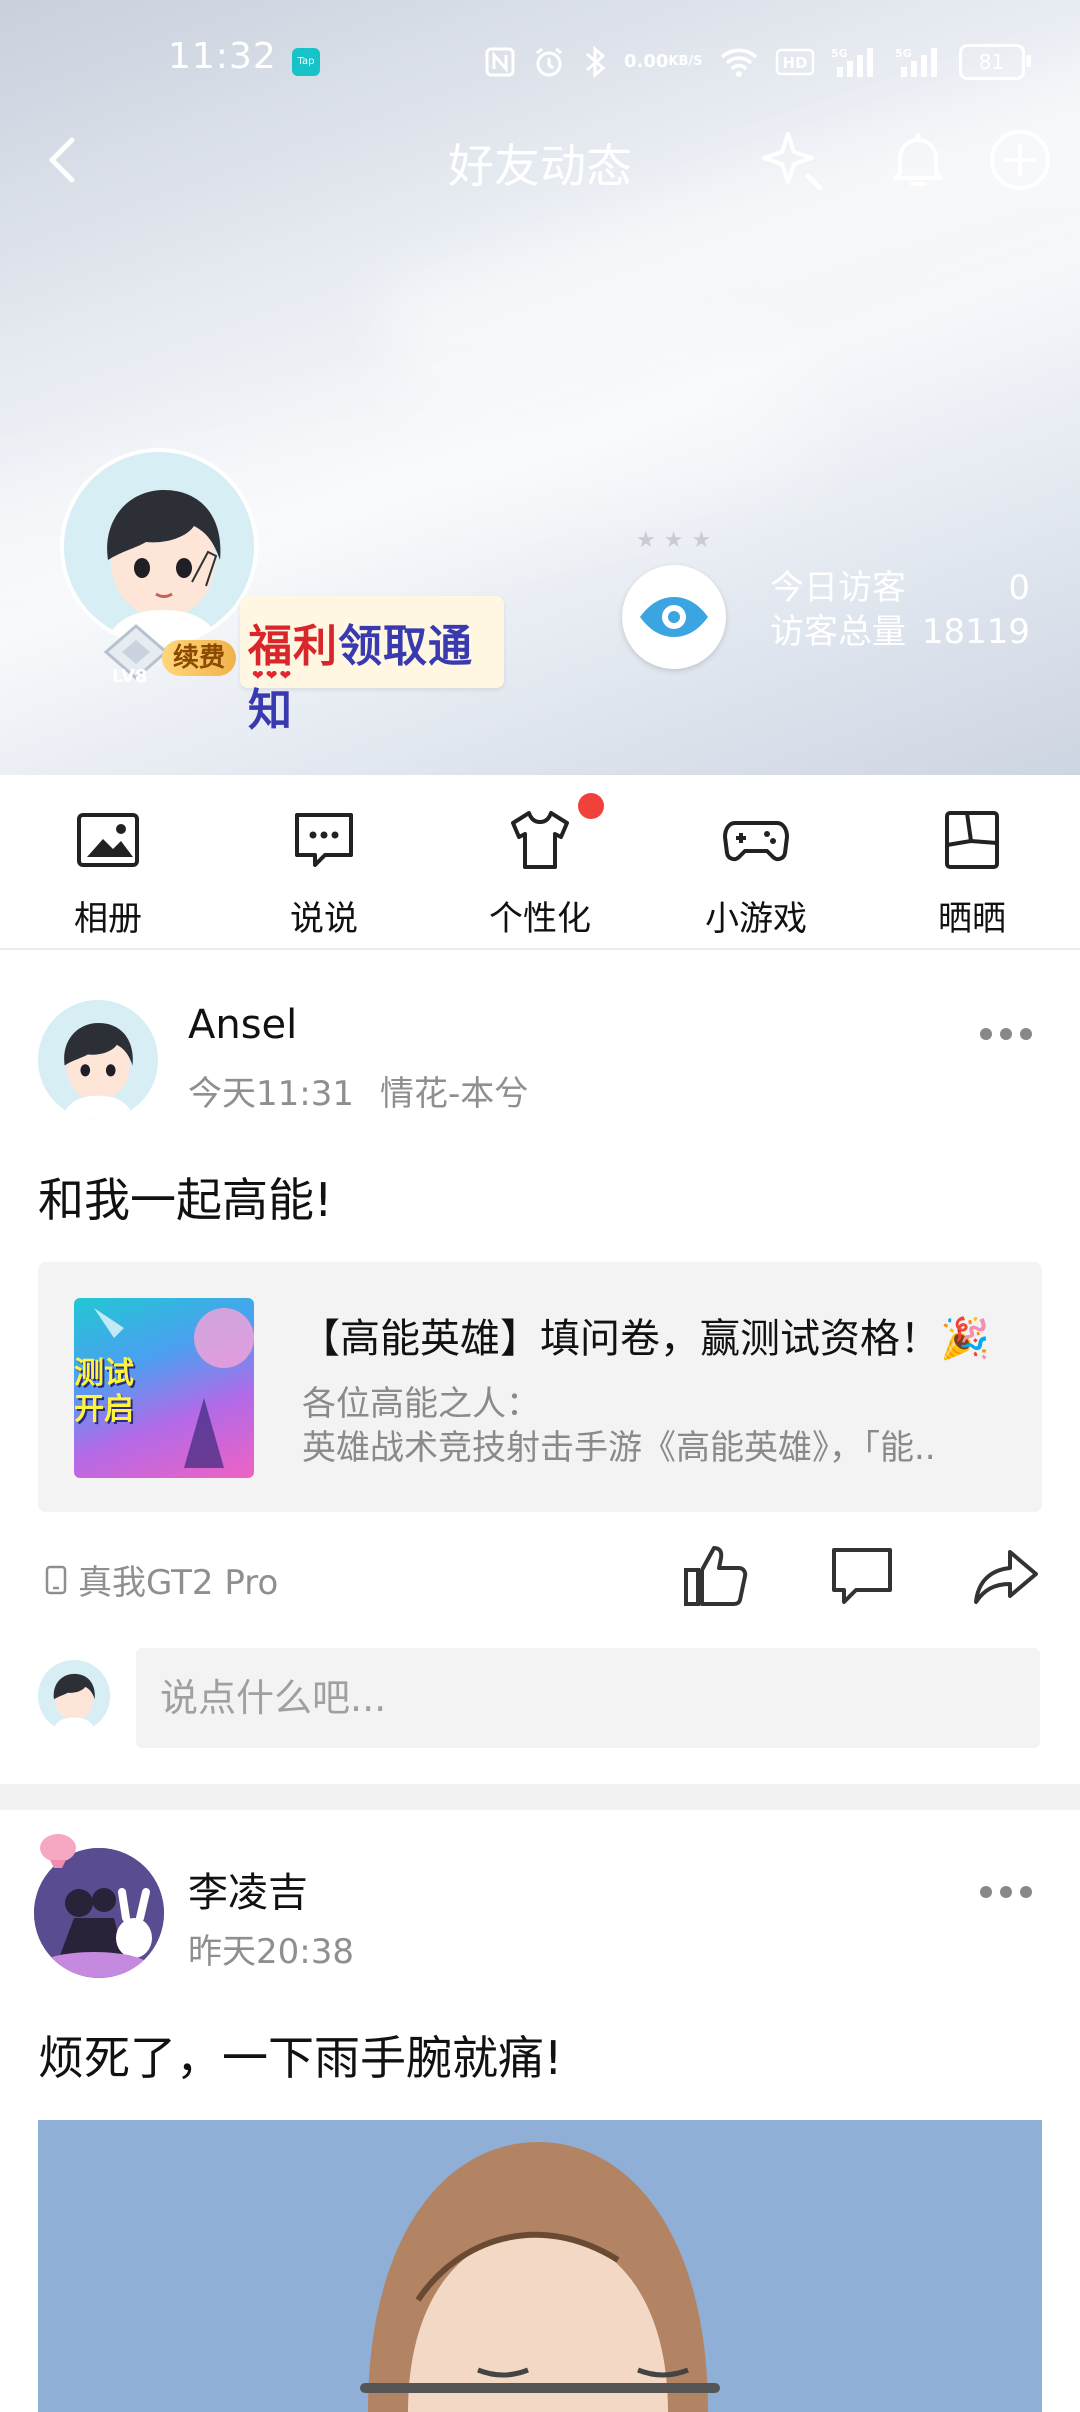 Image resolution: width=1080 pixels, height=2412 pixels. Describe the element at coordinates (293, 646) in the screenshot. I see `welfare-text-red: 福利` at that location.